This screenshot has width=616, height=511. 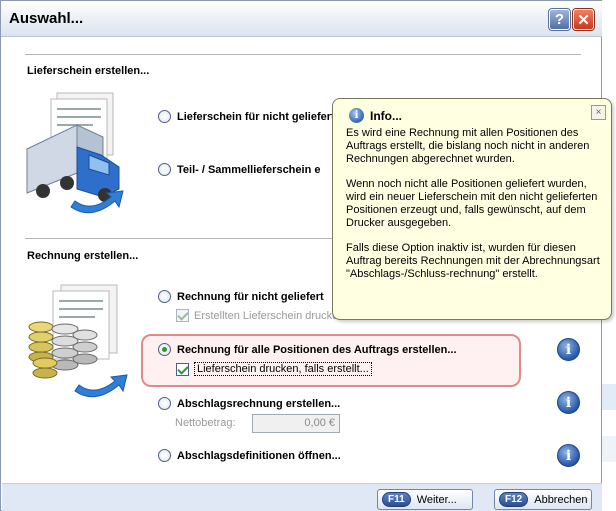 I want to click on radio-abschlagsdefinitionen, so click(x=164, y=455).